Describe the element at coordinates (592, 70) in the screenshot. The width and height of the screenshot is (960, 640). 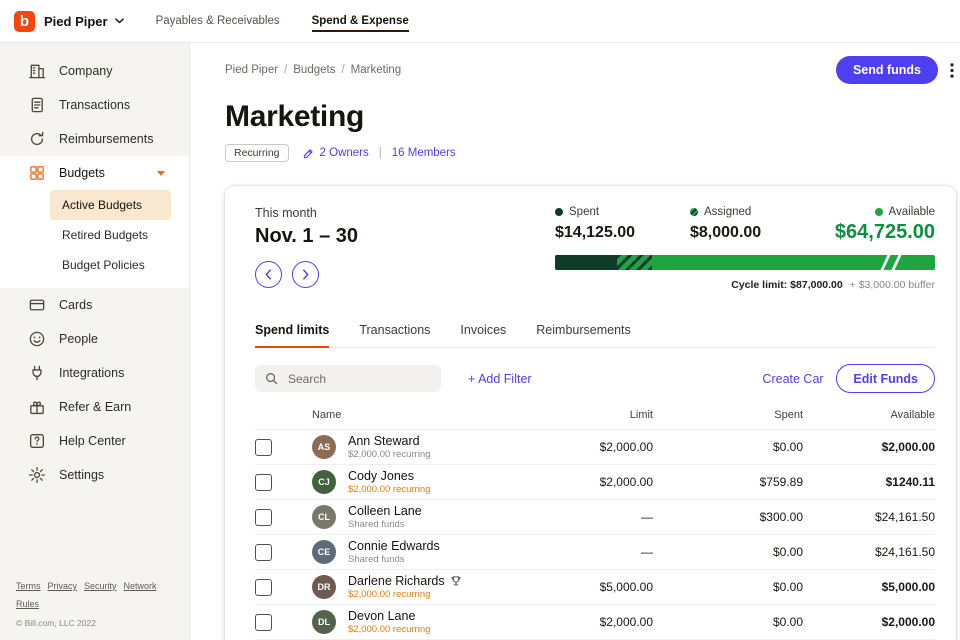
I see `page-header: Pied Piper / Budgets / Marketing Send funds` at that location.